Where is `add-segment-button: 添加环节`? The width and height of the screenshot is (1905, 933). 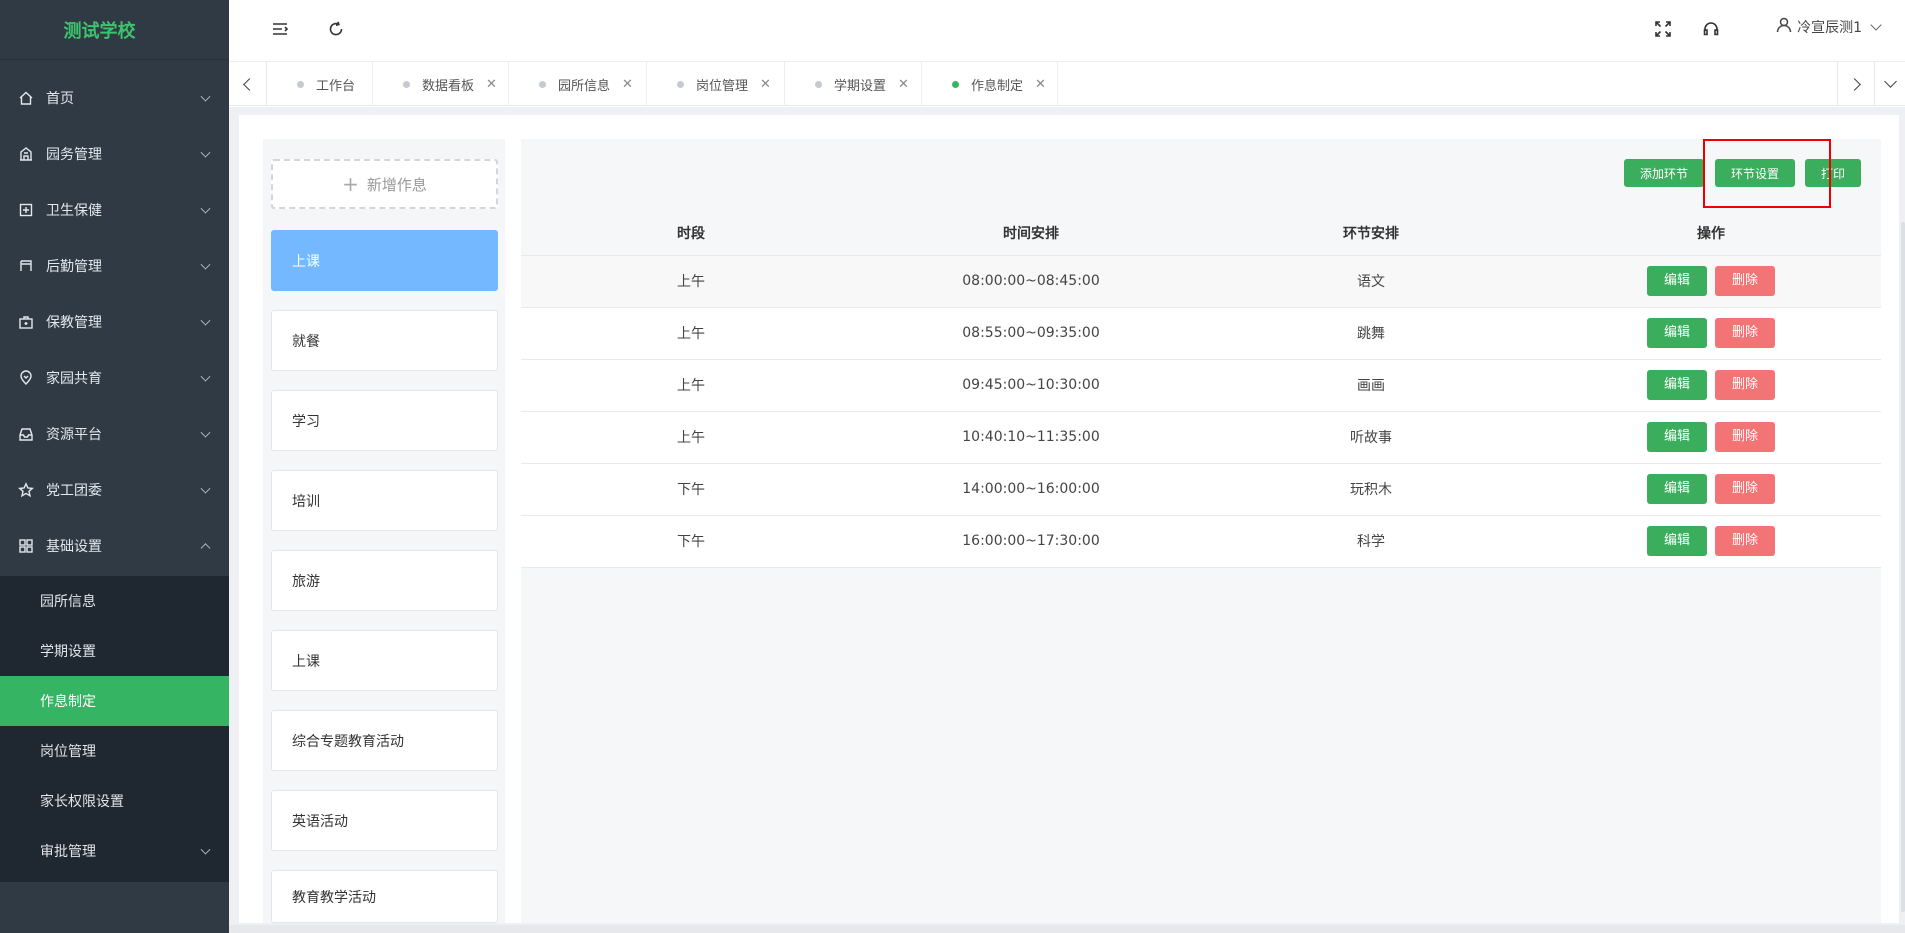
add-segment-button: 添加环节 is located at coordinates (1664, 173).